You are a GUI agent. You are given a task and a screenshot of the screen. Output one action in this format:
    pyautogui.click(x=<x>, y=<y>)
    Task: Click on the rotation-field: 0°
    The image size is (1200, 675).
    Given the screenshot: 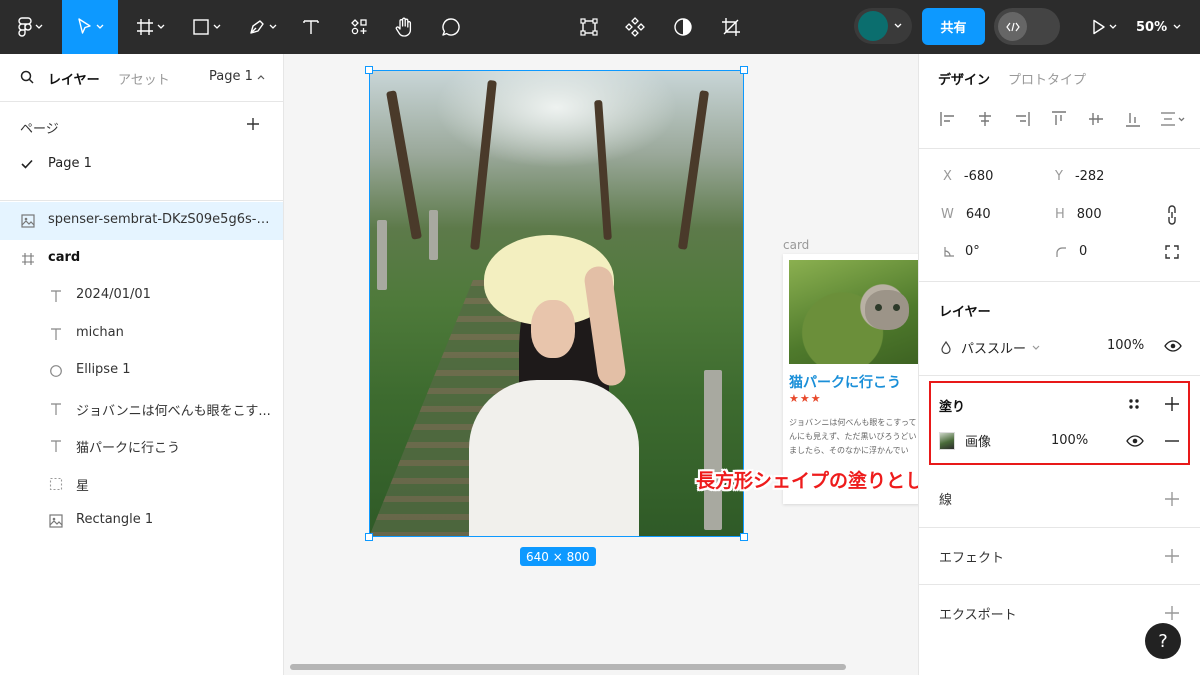 What is the action you would take?
    pyautogui.click(x=961, y=251)
    